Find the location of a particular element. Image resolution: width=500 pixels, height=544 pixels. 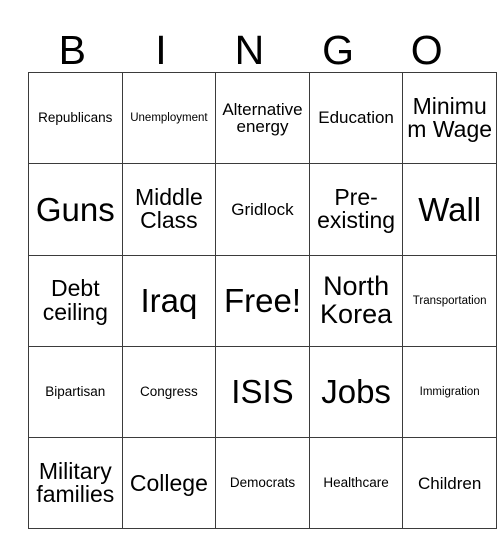

bingo-header-letter-i: I is located at coordinates (161, 50).